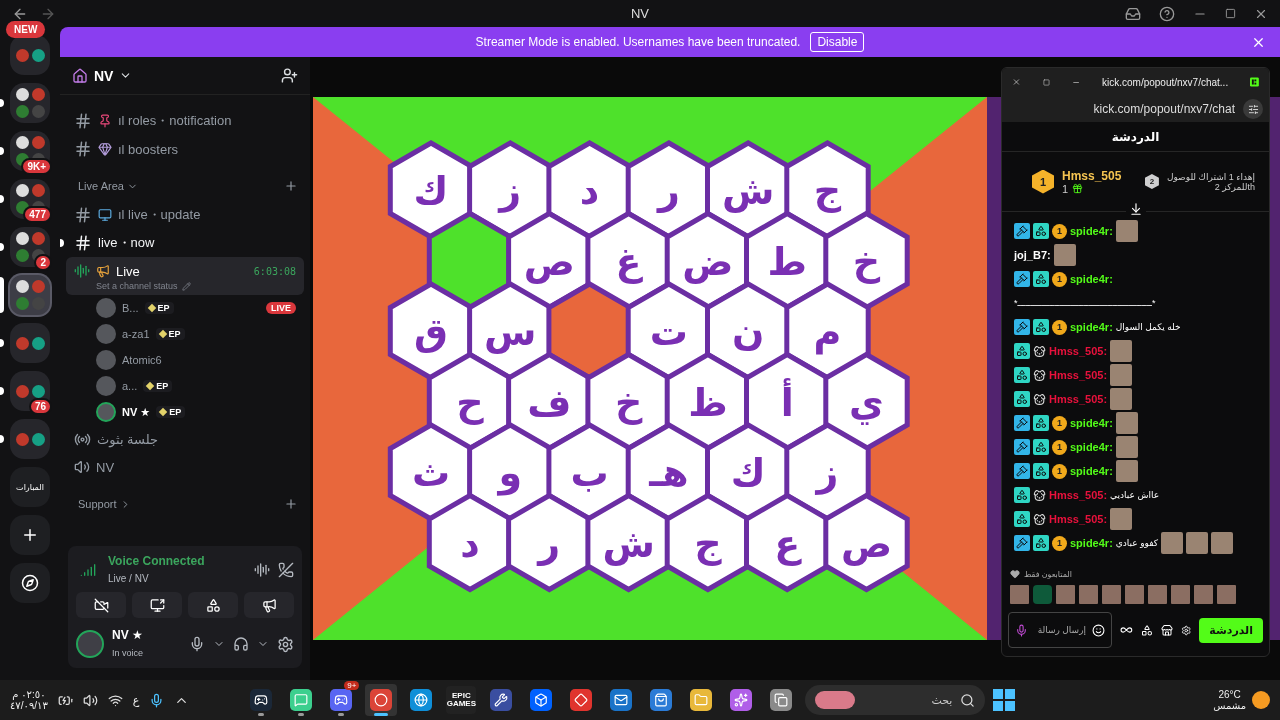 This screenshot has width=1280, height=720. I want to click on taskbar-app, so click(381, 700).